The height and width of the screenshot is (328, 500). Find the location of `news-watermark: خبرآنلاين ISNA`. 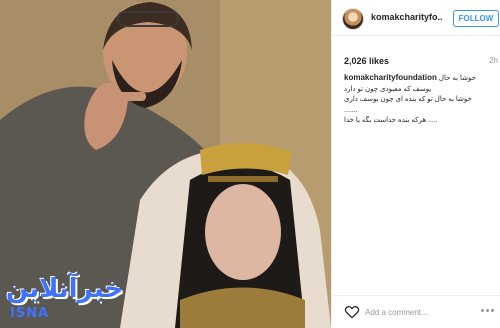

news-watermark: خبرآنلاين ISNA is located at coordinates (65, 297).